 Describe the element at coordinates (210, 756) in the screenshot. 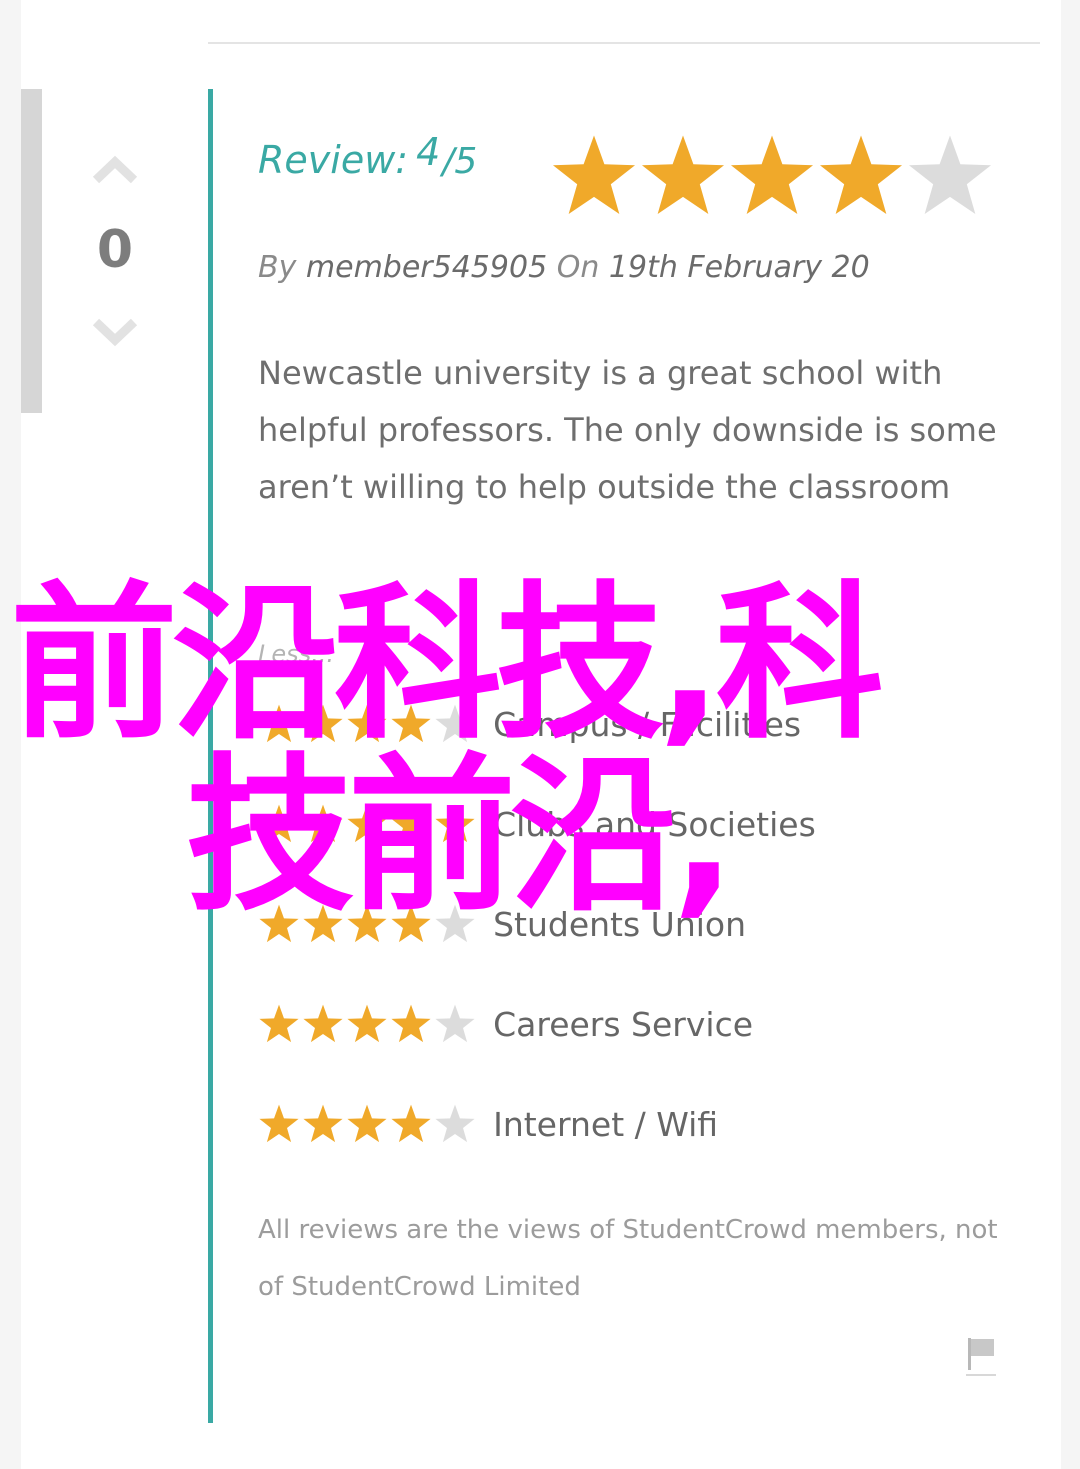

I see `accent-line` at that location.